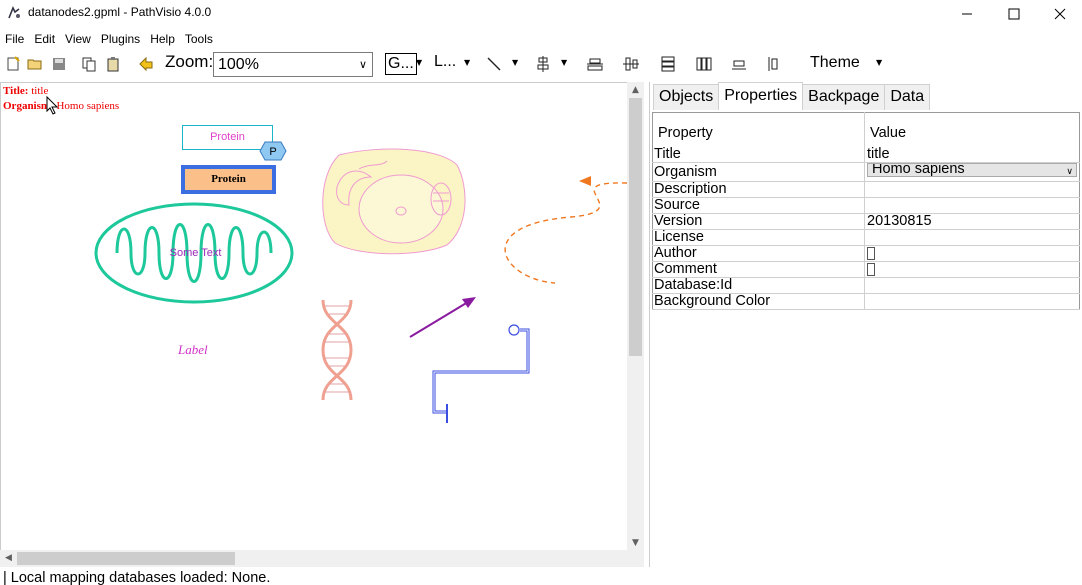 Image resolution: width=1082 pixels, height=585 pixels. I want to click on stack-vertical-button, so click(668, 64).